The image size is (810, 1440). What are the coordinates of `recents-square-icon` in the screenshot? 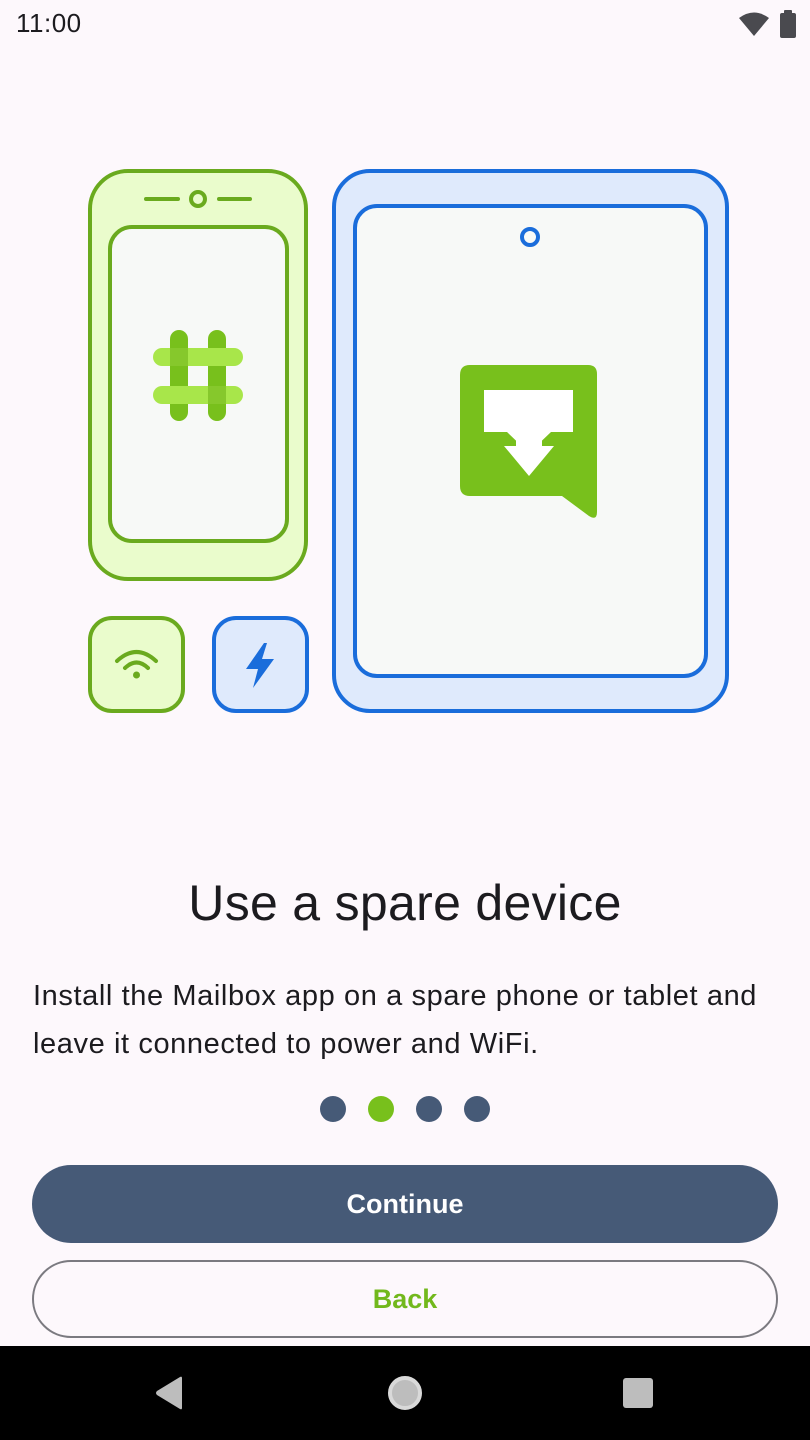 It's located at (638, 1393).